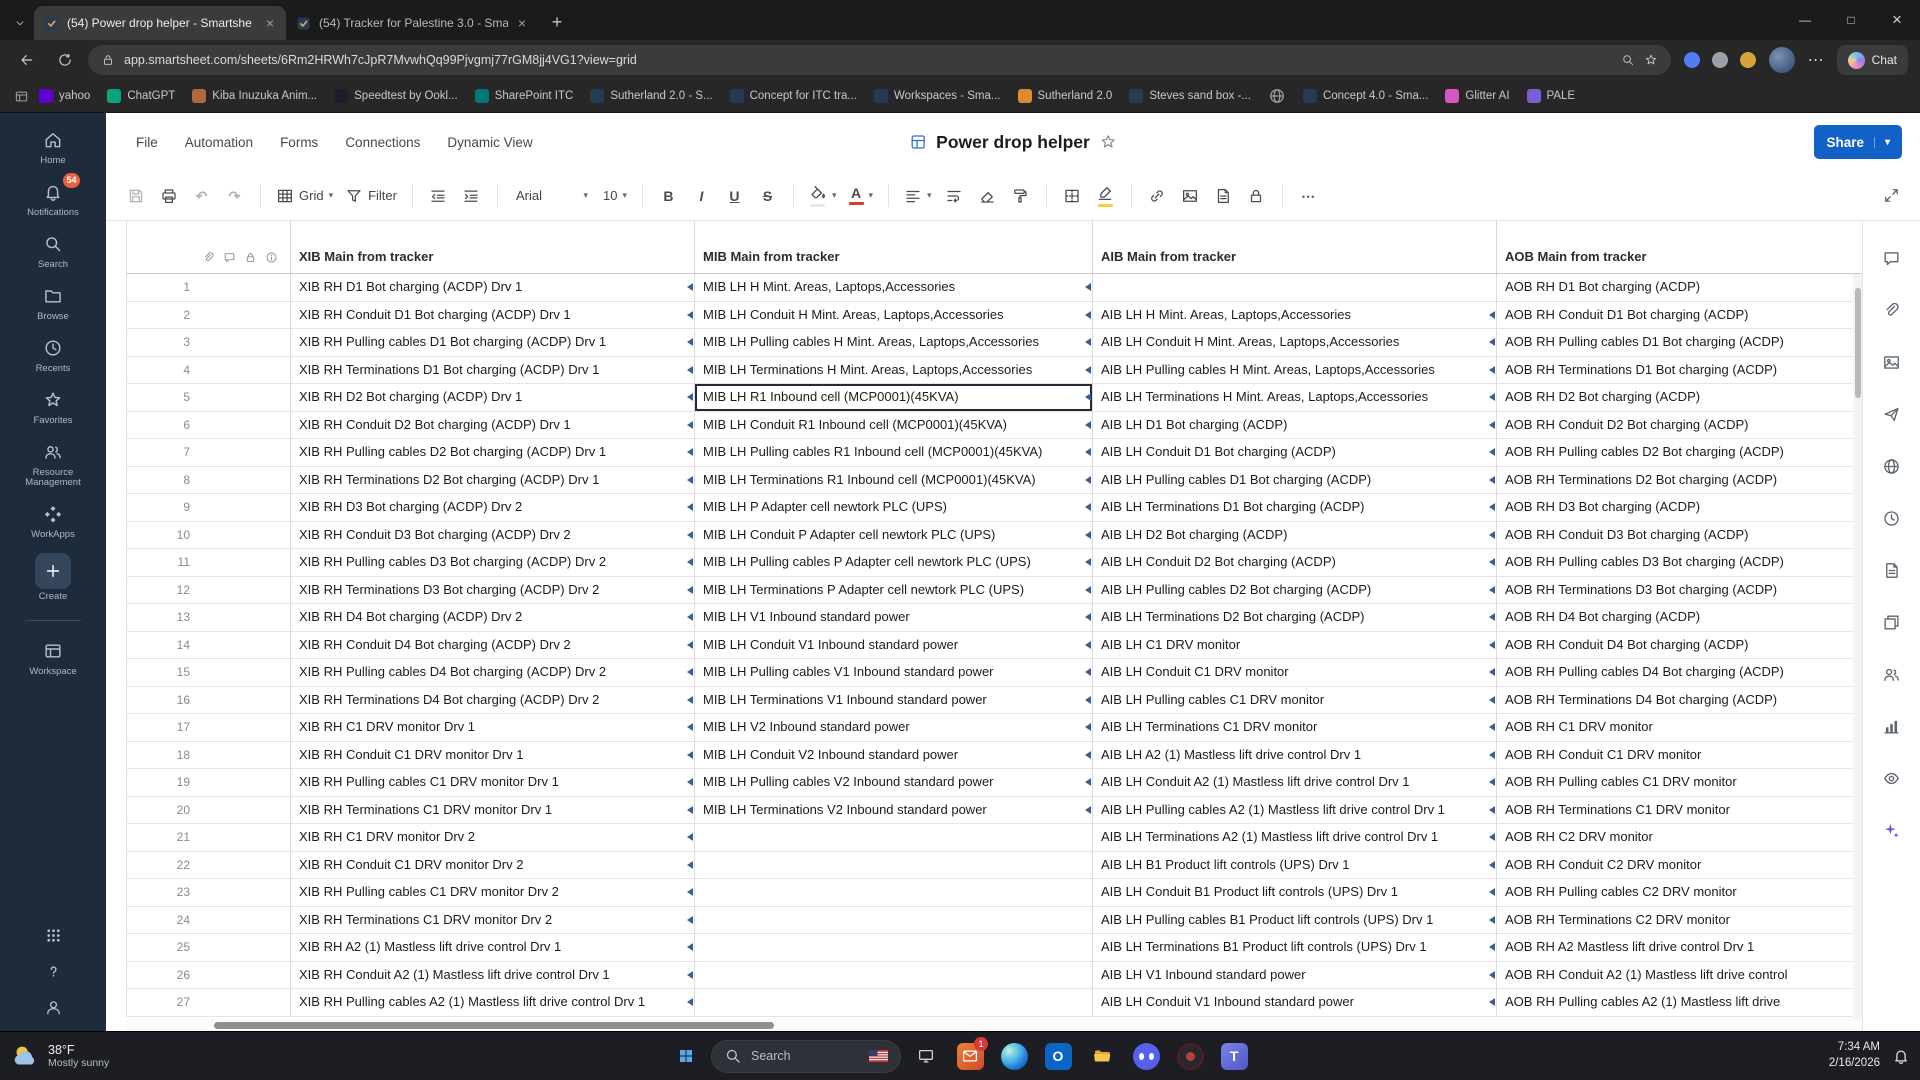 The height and width of the screenshot is (1080, 1920). What do you see at coordinates (1190, 196) in the screenshot?
I see `insert-image-button` at bounding box center [1190, 196].